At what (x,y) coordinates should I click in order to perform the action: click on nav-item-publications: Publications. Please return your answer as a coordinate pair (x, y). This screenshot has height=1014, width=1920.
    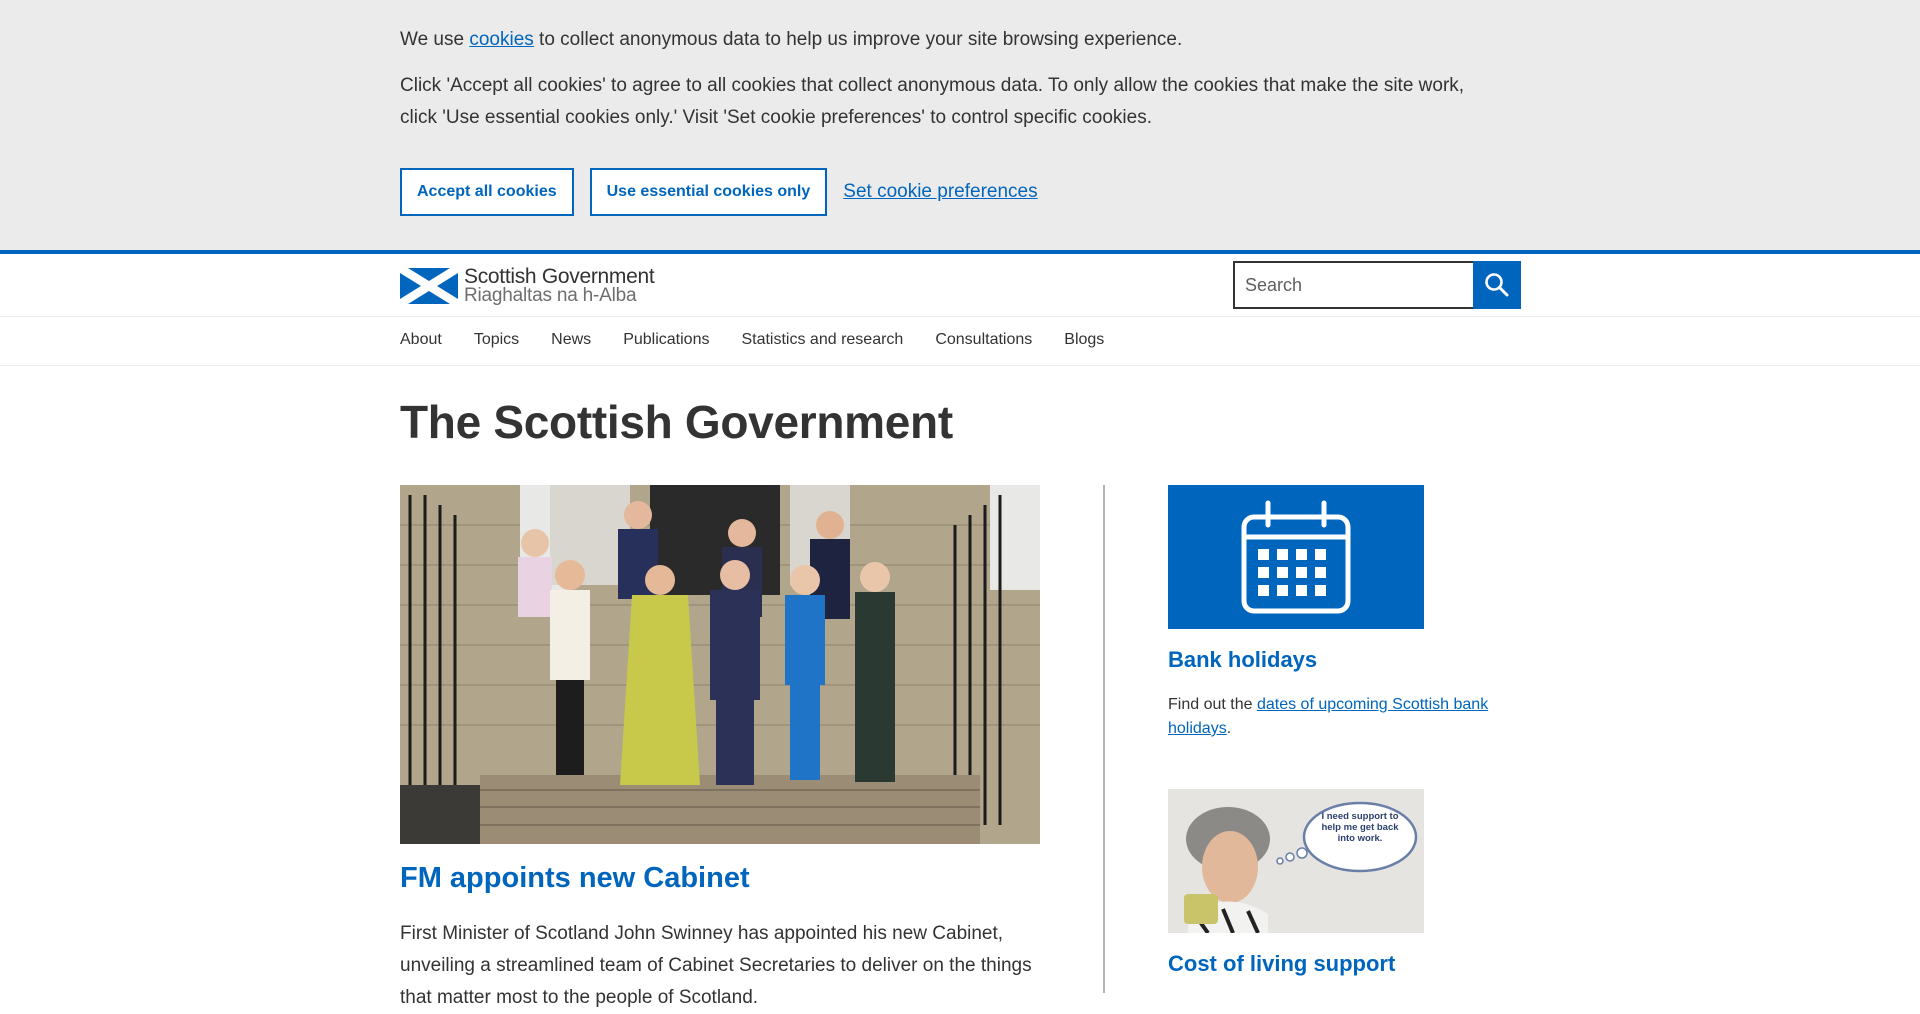
    Looking at the image, I should click on (666, 340).